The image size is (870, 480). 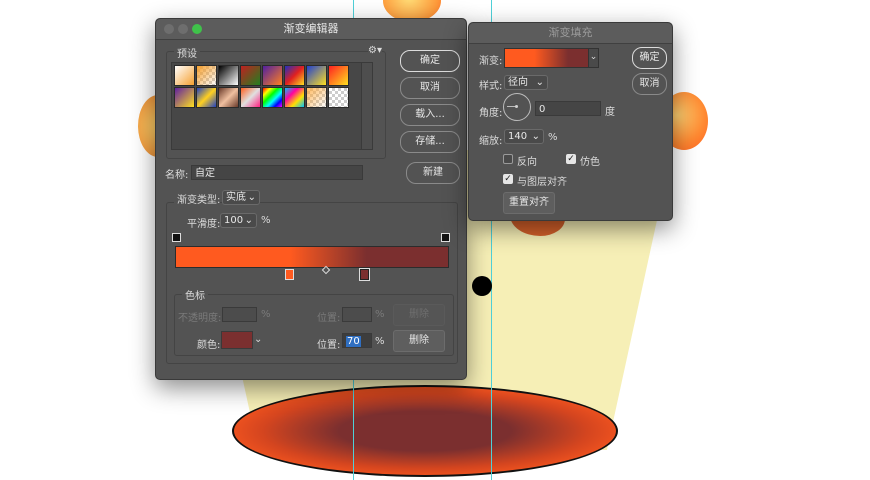 What do you see at coordinates (239, 314) in the screenshot?
I see `opacity-input` at bounding box center [239, 314].